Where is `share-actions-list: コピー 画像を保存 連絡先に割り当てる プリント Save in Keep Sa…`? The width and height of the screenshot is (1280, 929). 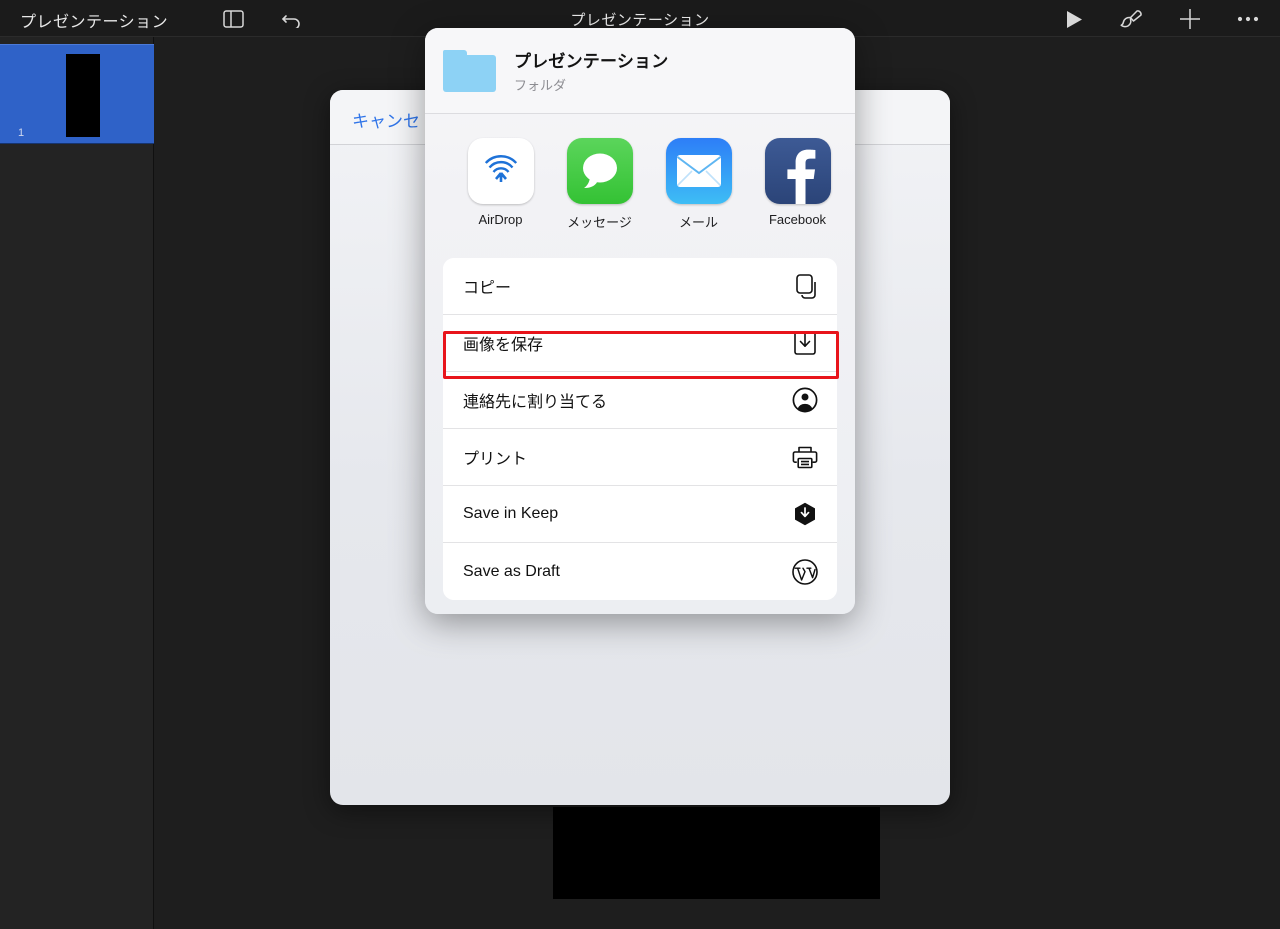
share-actions-list: コピー 画像を保存 連絡先に割り当てる プリント Save in Keep Sa… is located at coordinates (640, 429).